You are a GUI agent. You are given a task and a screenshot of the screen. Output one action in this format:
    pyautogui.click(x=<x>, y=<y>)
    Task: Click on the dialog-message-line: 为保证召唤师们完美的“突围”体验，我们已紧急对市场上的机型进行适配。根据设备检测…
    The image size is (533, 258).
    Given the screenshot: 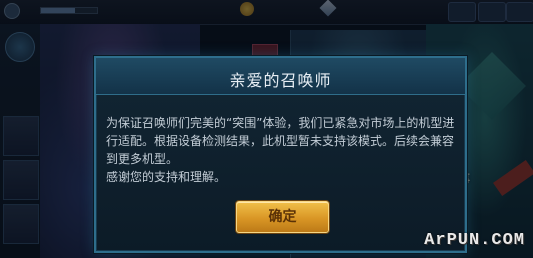 What is the action you would take?
    pyautogui.click(x=280, y=141)
    